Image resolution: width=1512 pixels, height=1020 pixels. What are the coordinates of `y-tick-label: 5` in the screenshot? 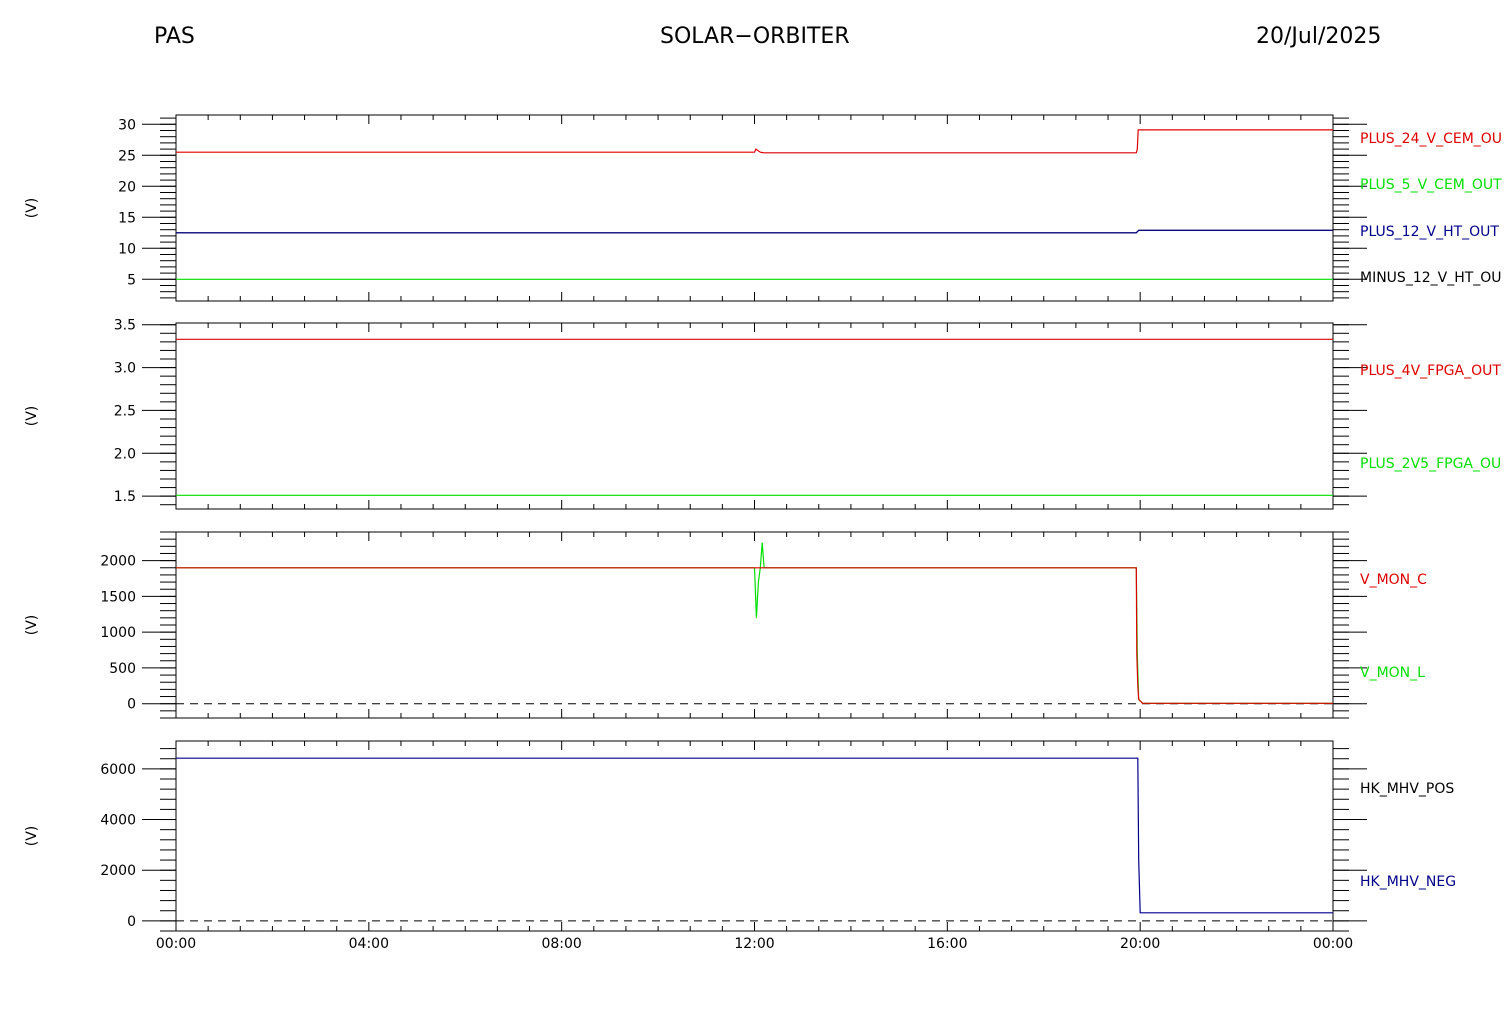 It's located at (131, 280).